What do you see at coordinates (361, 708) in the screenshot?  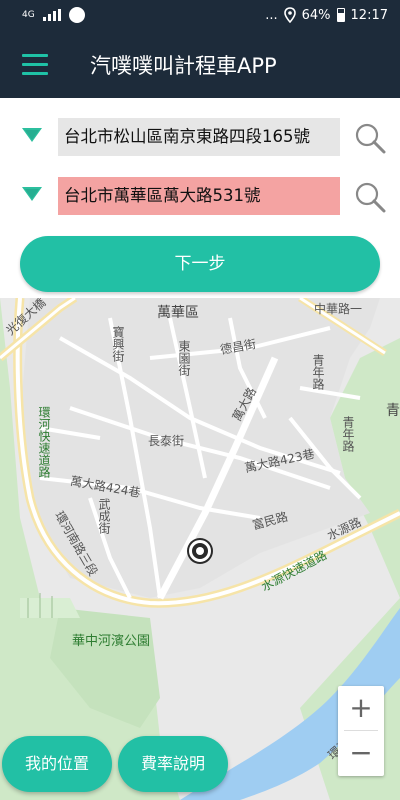 I see `zoom-in-button: +` at bounding box center [361, 708].